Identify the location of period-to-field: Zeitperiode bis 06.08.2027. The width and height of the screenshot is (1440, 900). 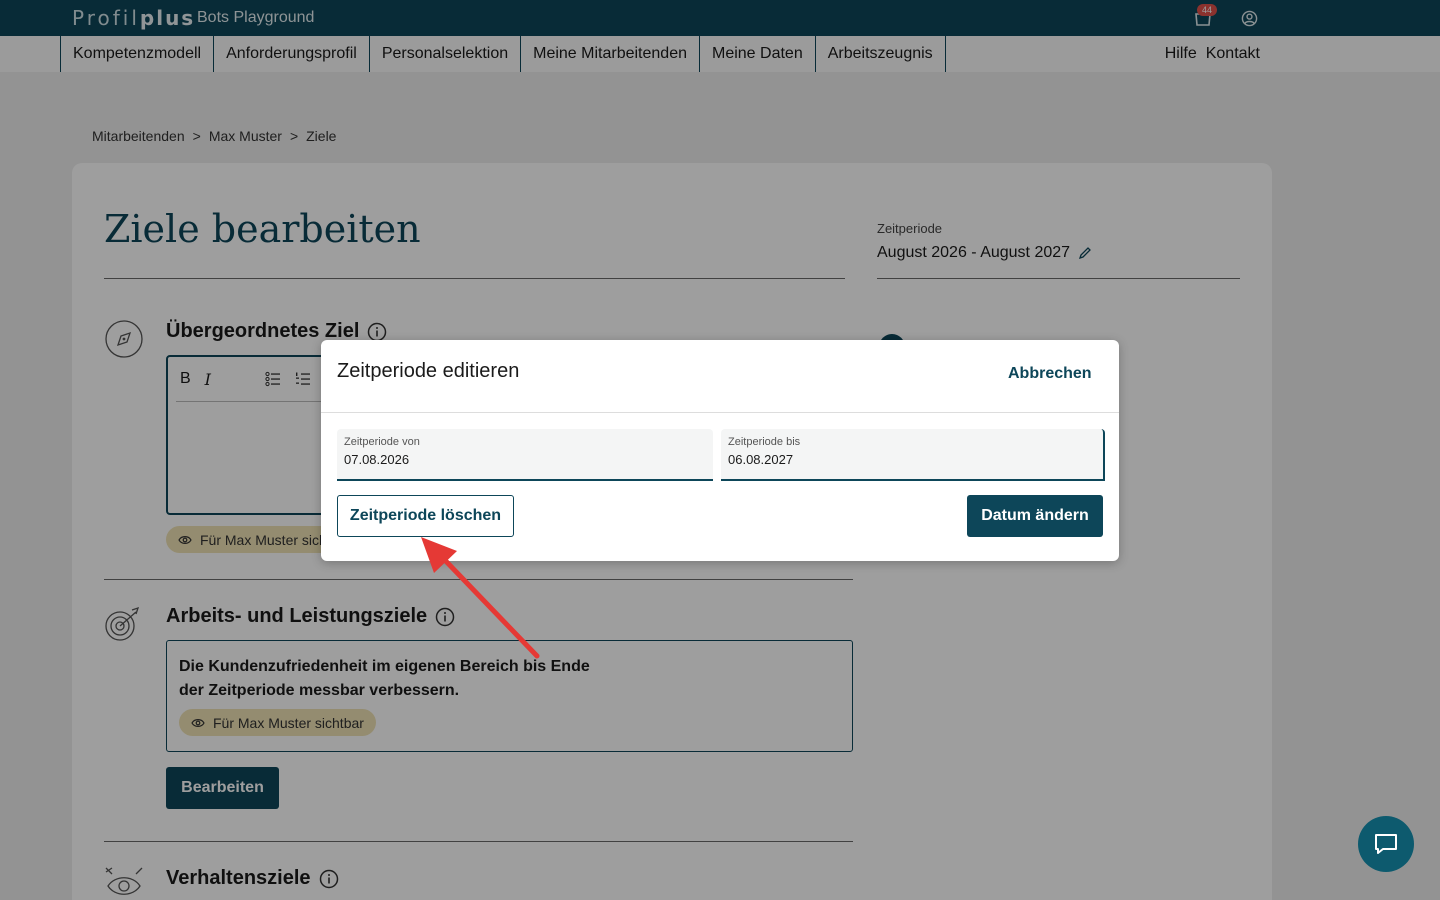
(913, 455).